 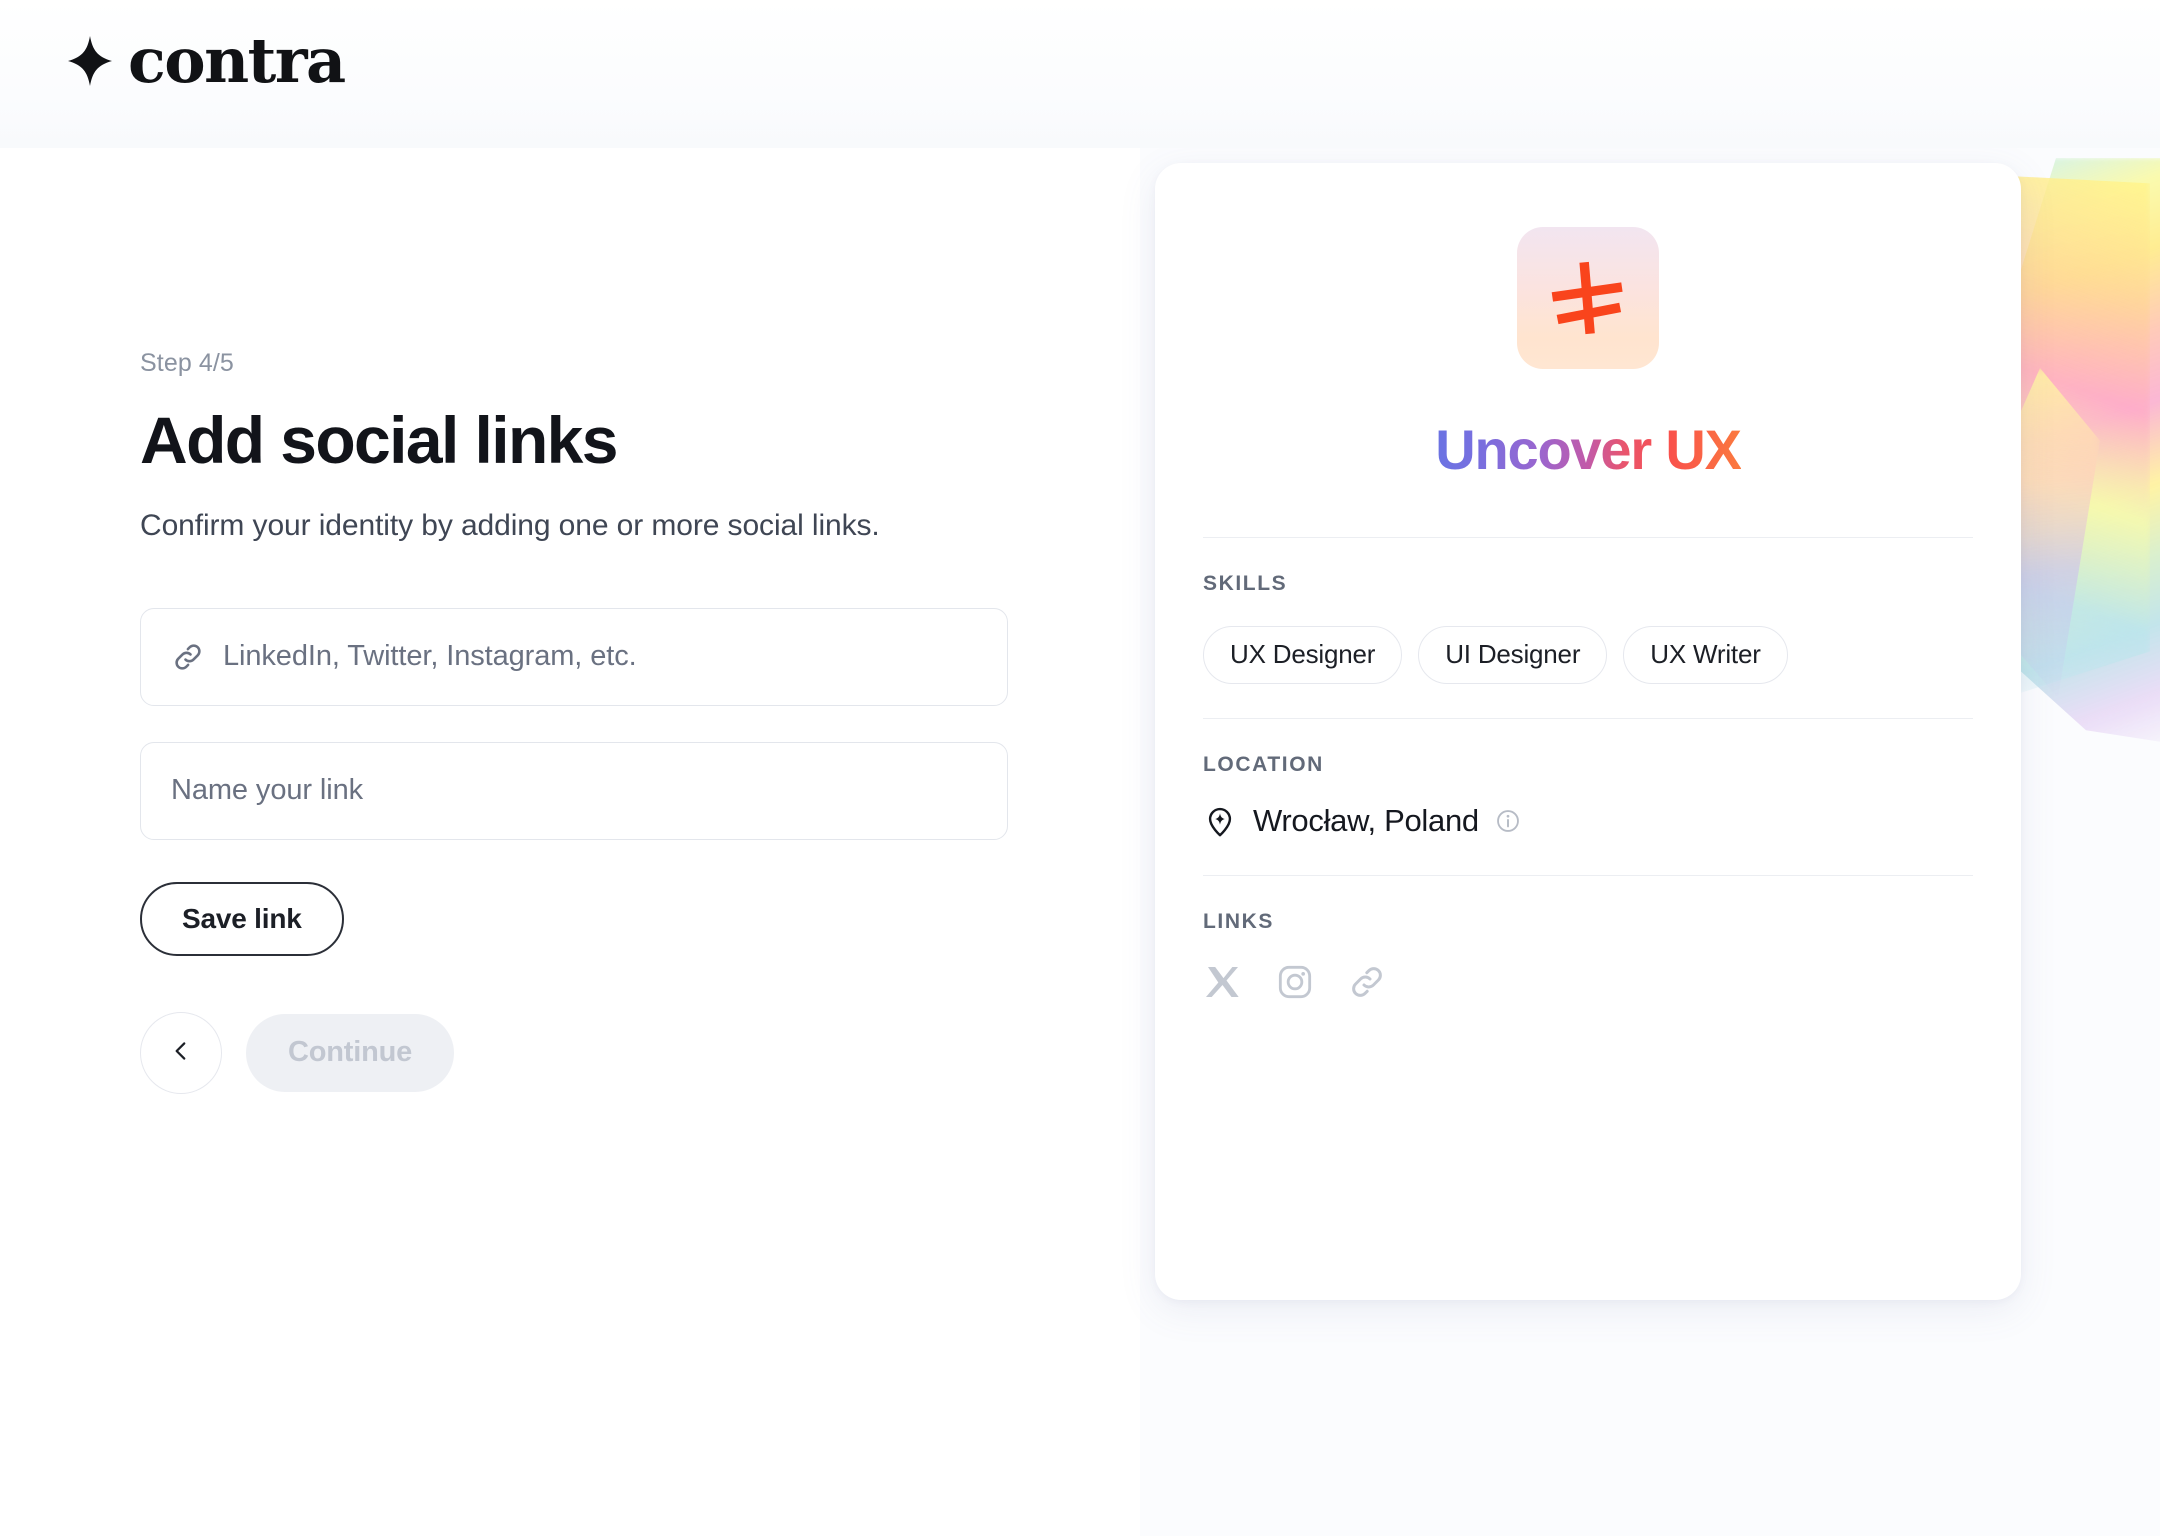 What do you see at coordinates (379, 440) in the screenshot?
I see `page-title: Add social links` at bounding box center [379, 440].